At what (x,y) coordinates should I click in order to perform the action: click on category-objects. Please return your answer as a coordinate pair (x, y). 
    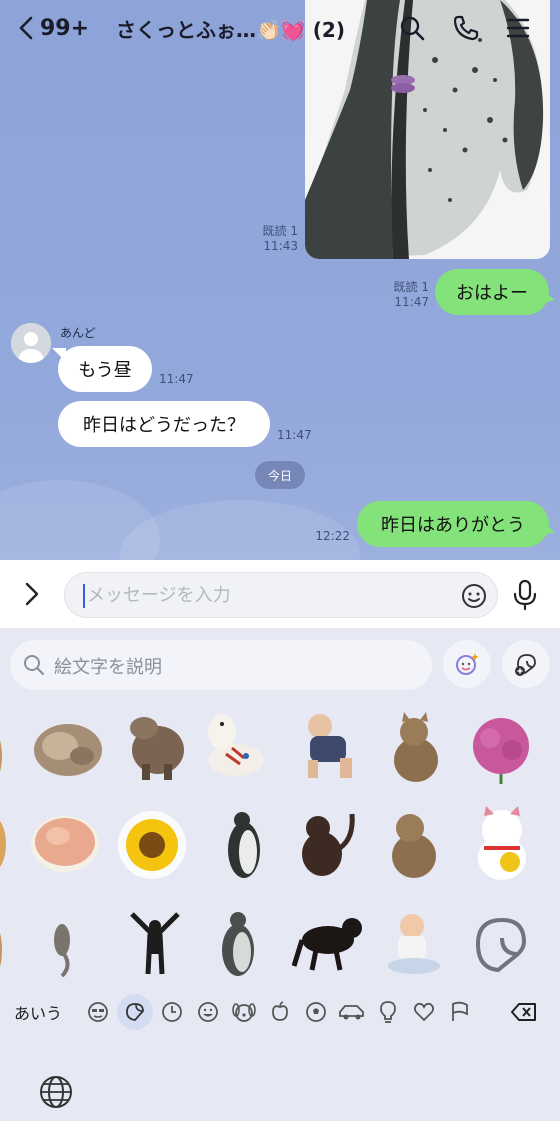
    Looking at the image, I should click on (388, 1012).